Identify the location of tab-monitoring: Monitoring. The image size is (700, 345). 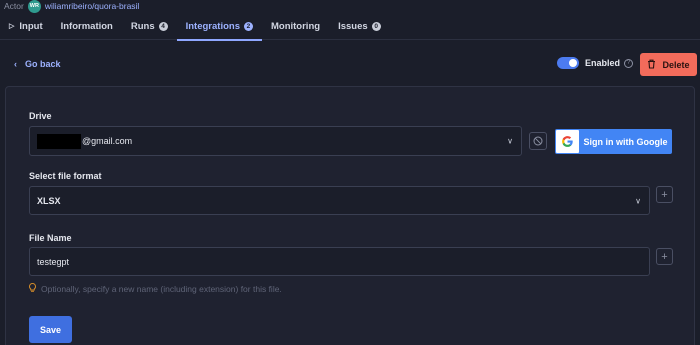
(295, 26).